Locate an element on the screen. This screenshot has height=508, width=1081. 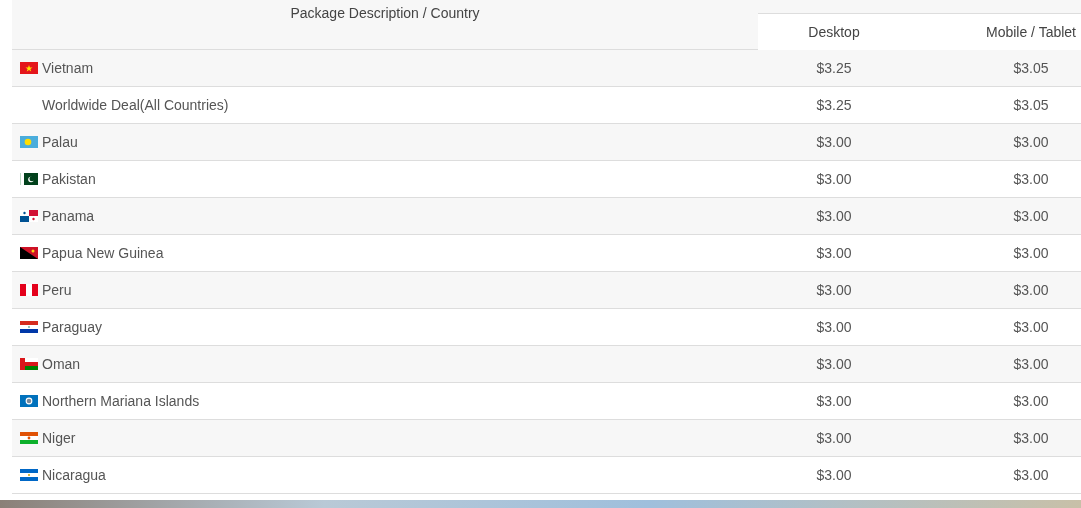
country-name: Niger is located at coordinates (59, 438).